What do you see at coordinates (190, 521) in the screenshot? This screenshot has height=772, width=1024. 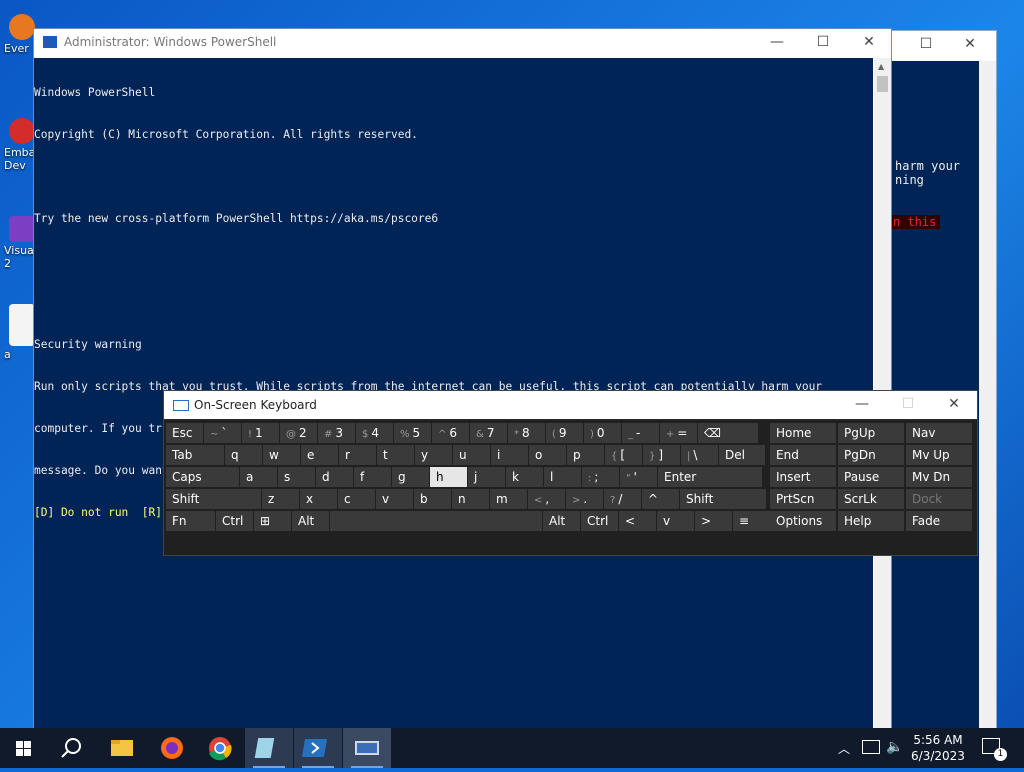 I see `key-fn: Fn` at bounding box center [190, 521].